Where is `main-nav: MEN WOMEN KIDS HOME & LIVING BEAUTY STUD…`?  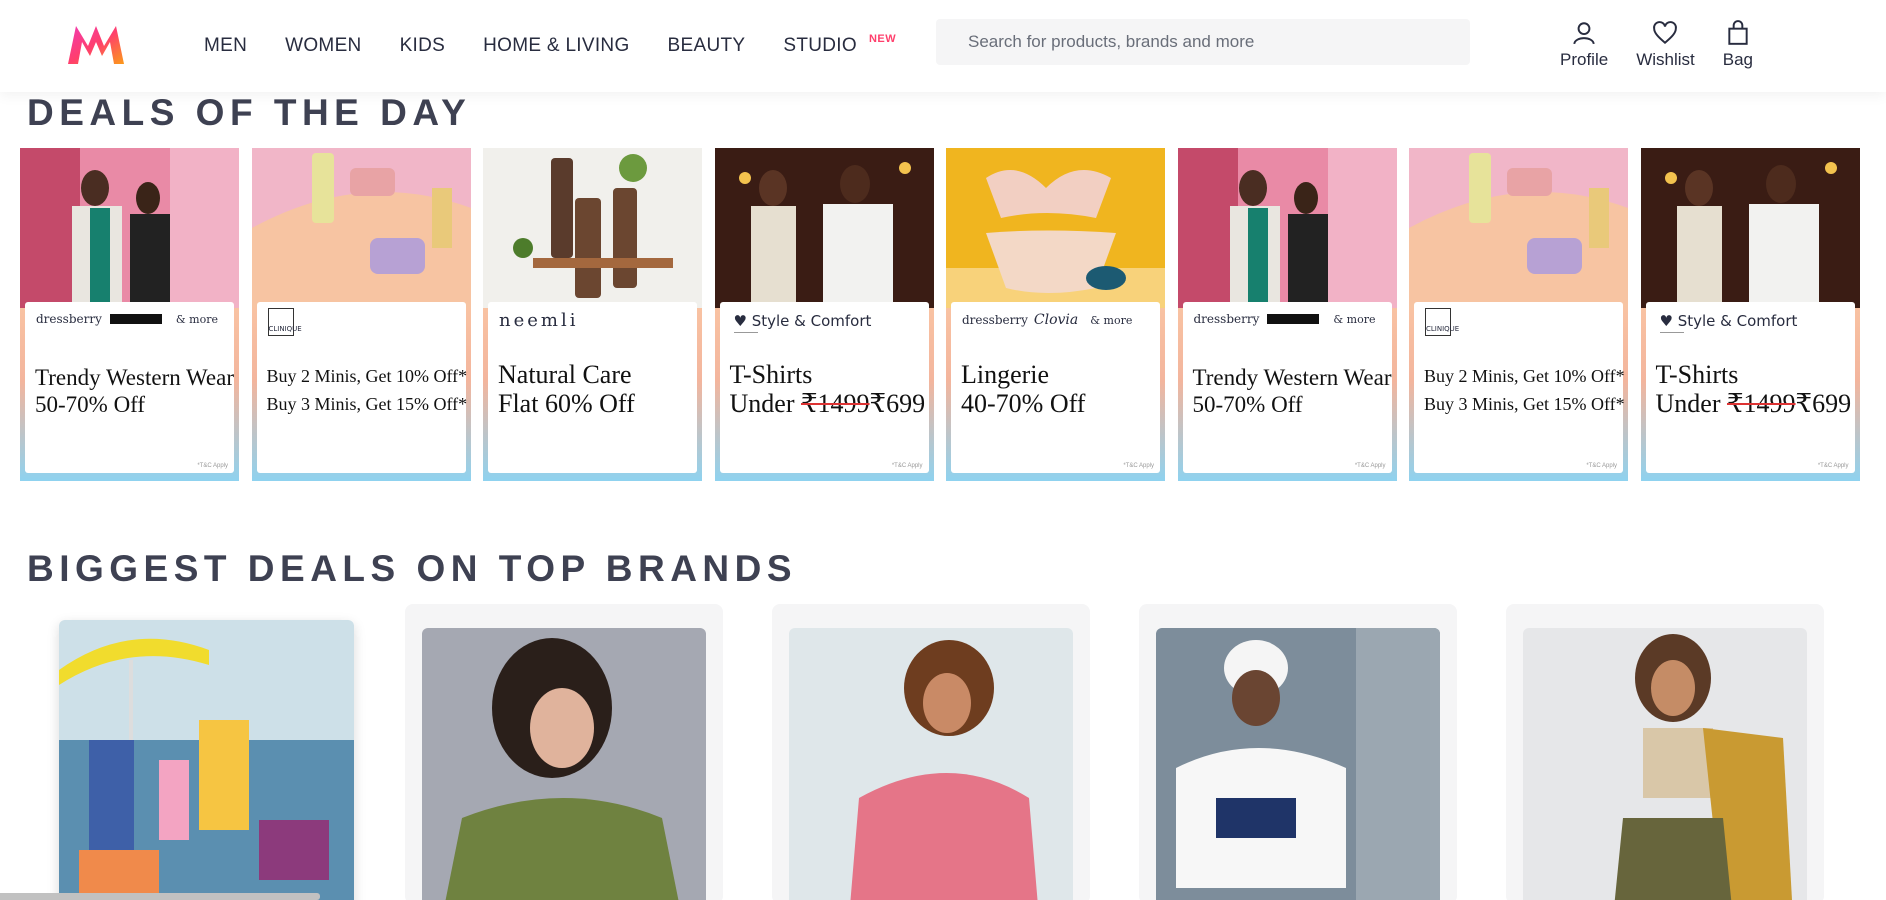 main-nav: MEN WOMEN KIDS HOME & LIVING BEAUTY STUD… is located at coordinates (550, 46).